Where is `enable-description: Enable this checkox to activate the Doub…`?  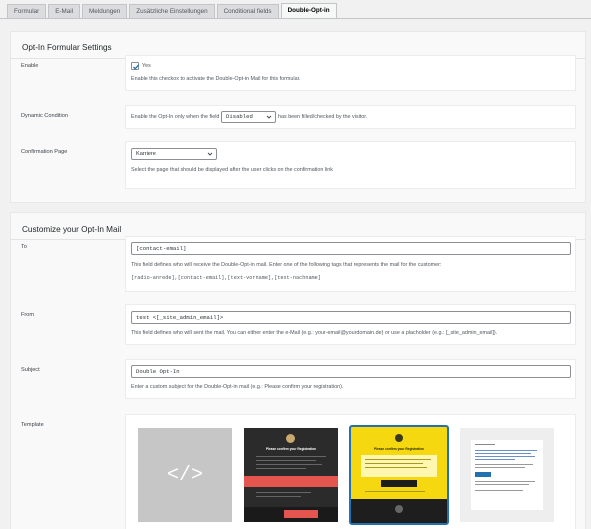 enable-description: Enable this checkox to activate the Doub… is located at coordinates (216, 79).